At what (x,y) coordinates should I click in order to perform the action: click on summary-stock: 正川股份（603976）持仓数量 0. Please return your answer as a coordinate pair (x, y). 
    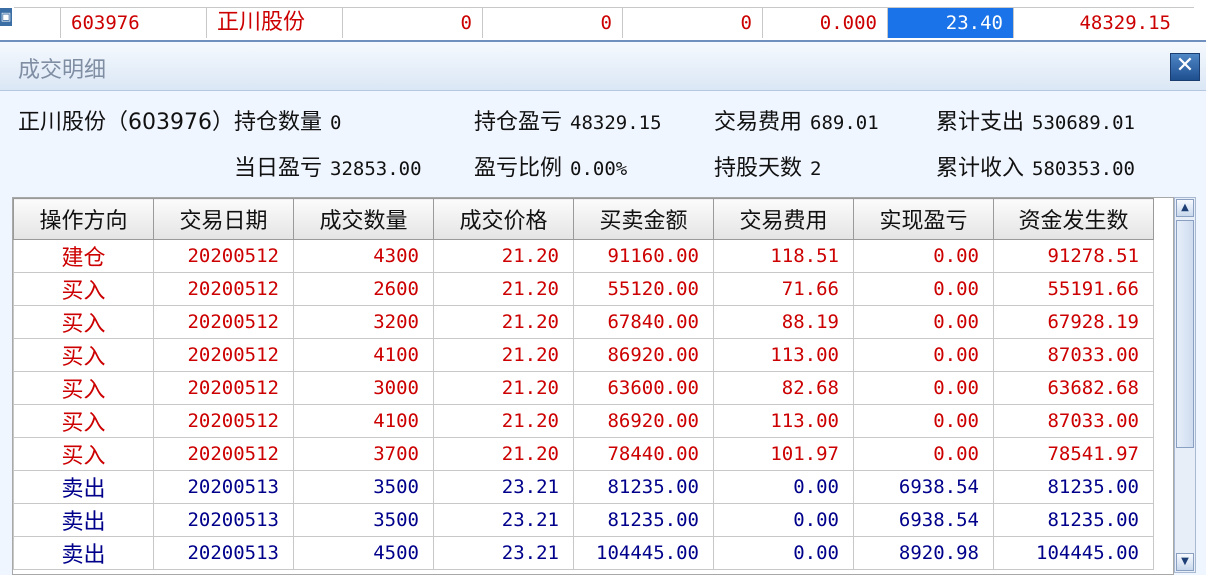
    Looking at the image, I should click on (179, 120).